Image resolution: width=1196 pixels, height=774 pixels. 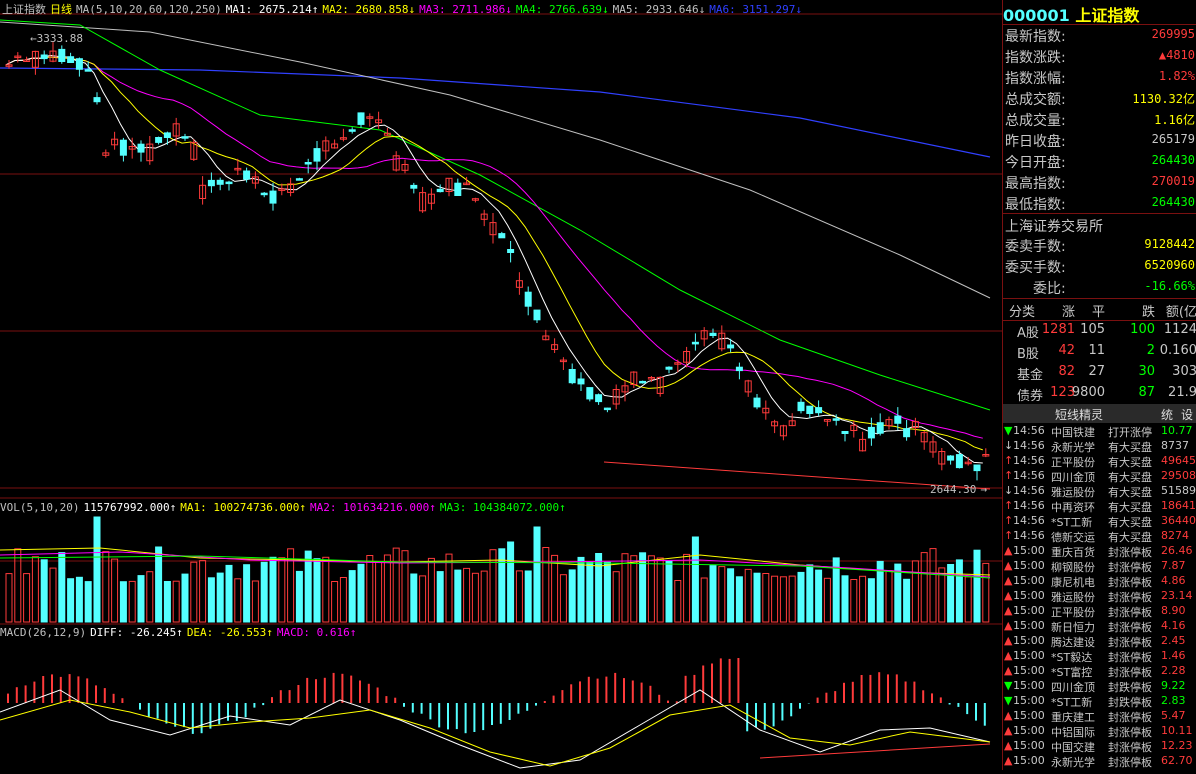 What do you see at coordinates (1099, 491) in the screenshot?
I see `ticker-item: ↓ 14:56 雅运股份 有大买盘 51589` at bounding box center [1099, 491].